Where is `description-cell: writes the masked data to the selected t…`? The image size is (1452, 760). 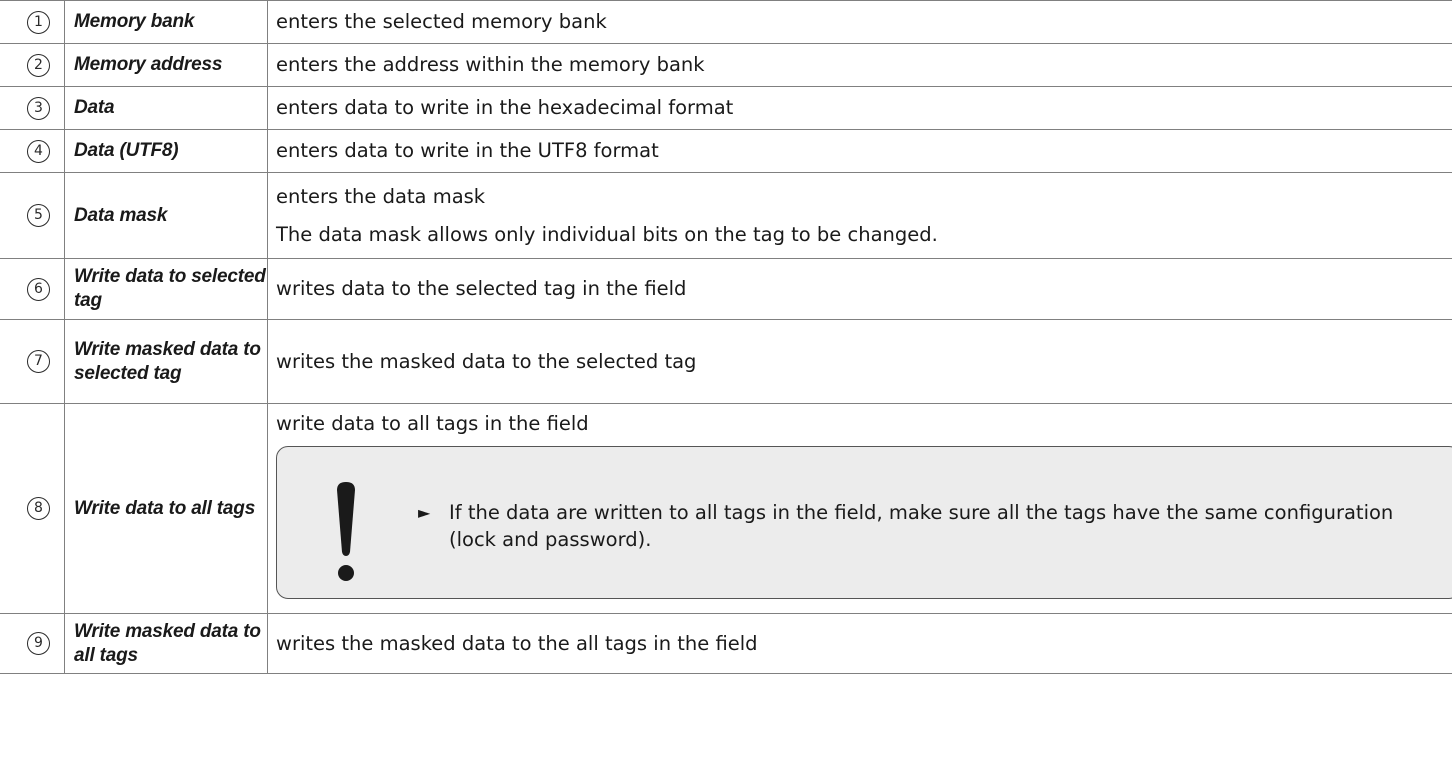 description-cell: writes the masked data to the selected t… is located at coordinates (859, 361).